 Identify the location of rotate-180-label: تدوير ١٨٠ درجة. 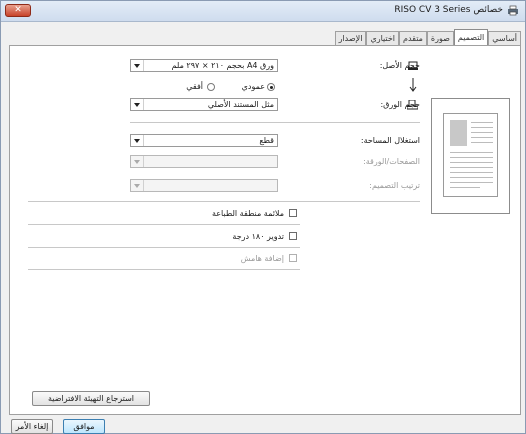
(258, 236).